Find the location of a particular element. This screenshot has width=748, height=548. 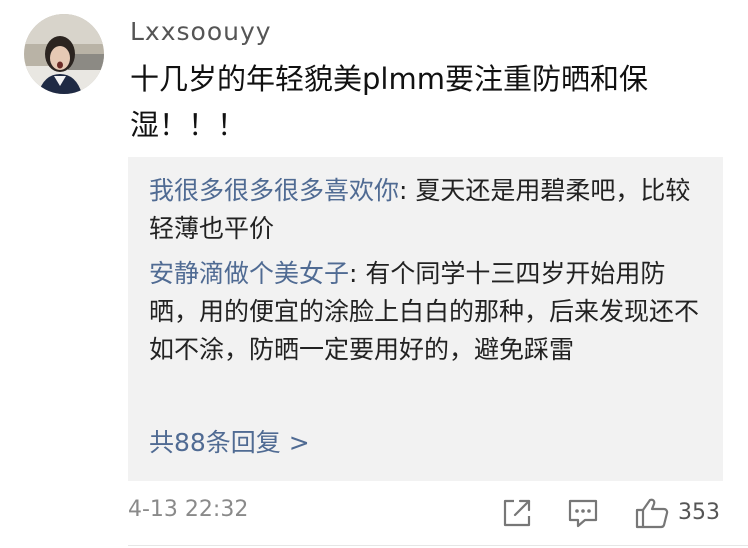

like-button: 353 is located at coordinates (684, 513).